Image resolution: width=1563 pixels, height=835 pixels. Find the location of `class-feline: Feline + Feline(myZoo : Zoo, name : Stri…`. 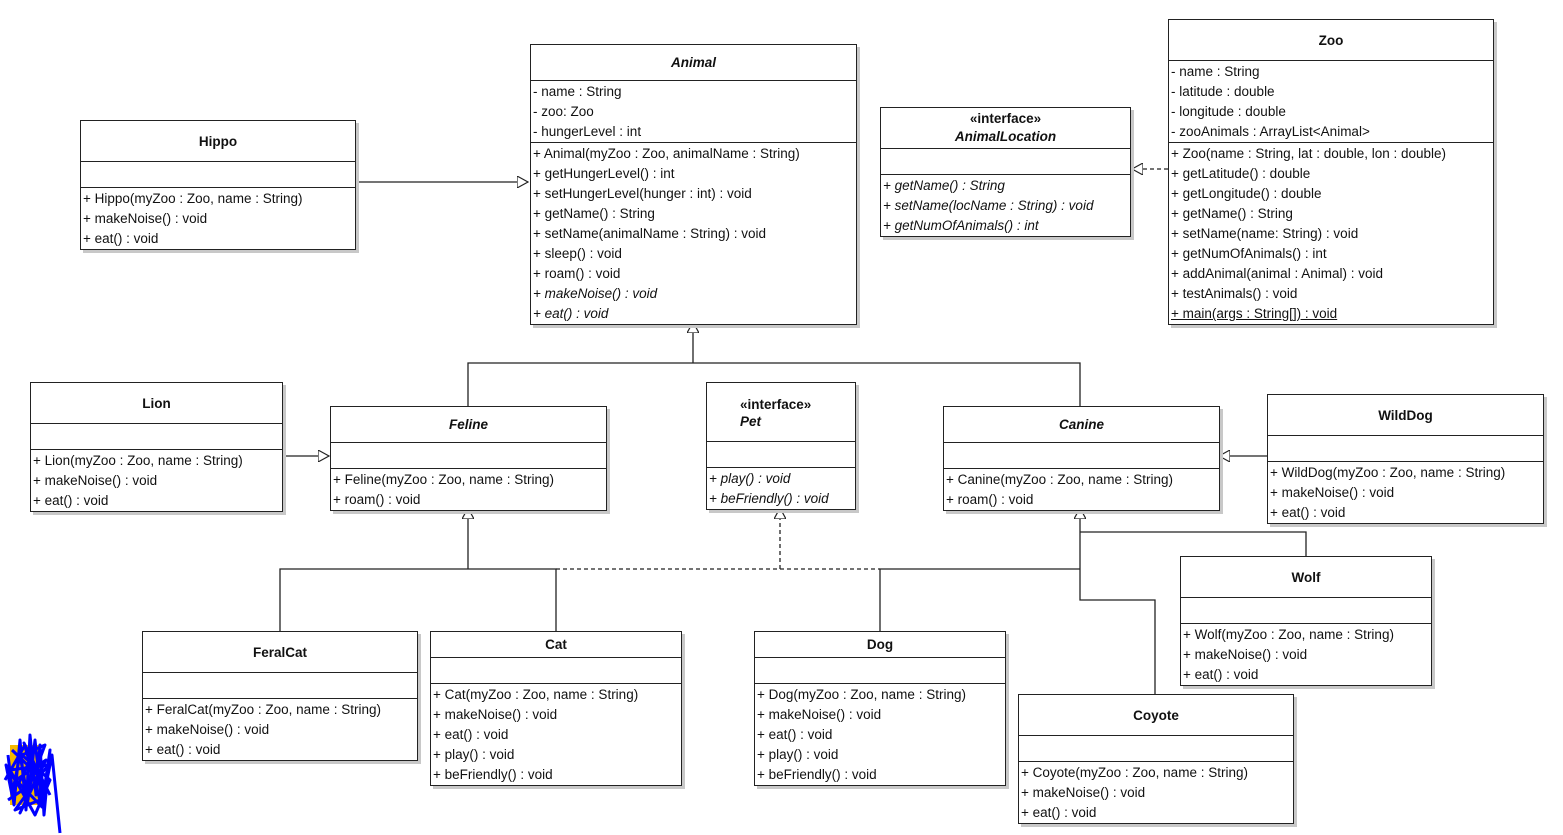

class-feline: Feline + Feline(myZoo : Zoo, name : Stri… is located at coordinates (468, 458).